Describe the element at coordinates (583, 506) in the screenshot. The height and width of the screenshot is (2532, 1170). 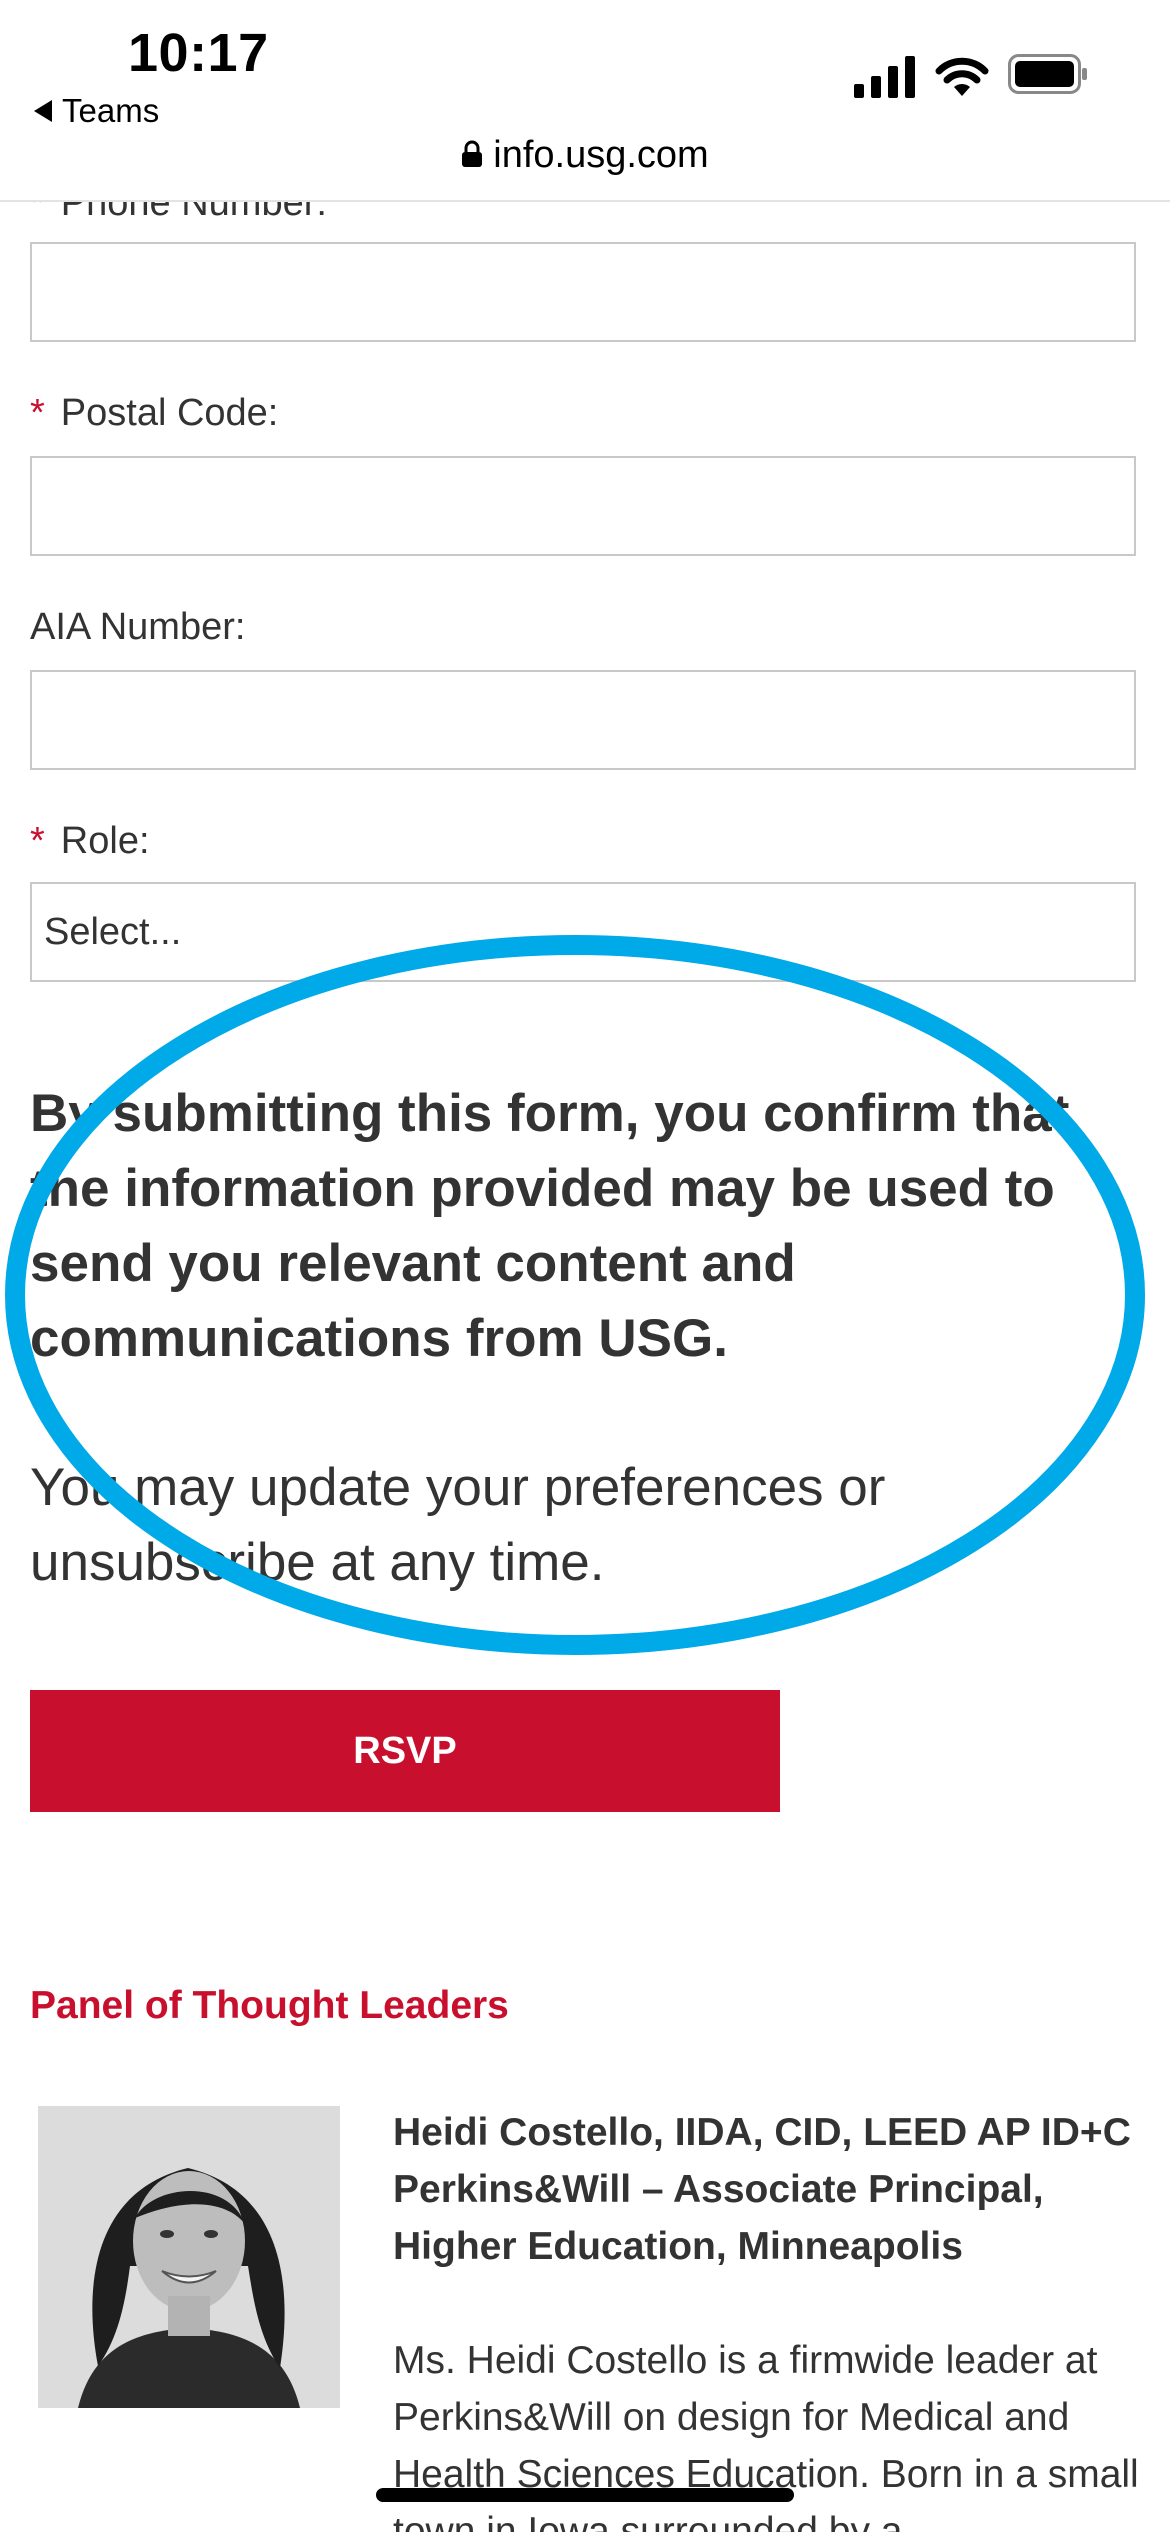
I see `postal-code-input` at that location.